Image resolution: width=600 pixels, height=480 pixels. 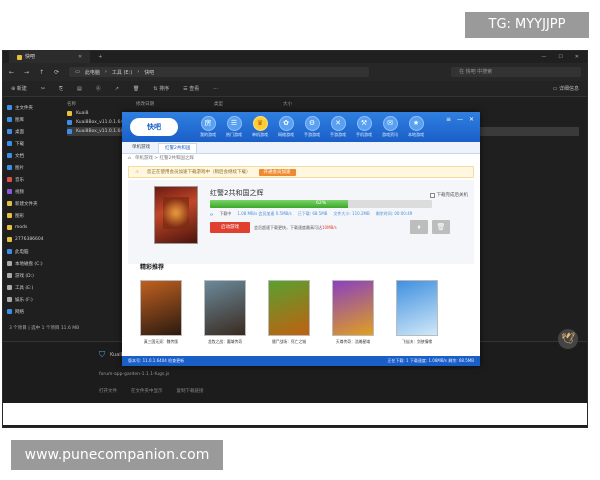 What do you see at coordinates (419, 227) in the screenshot?
I see `pause-button: ⏸` at bounding box center [419, 227].